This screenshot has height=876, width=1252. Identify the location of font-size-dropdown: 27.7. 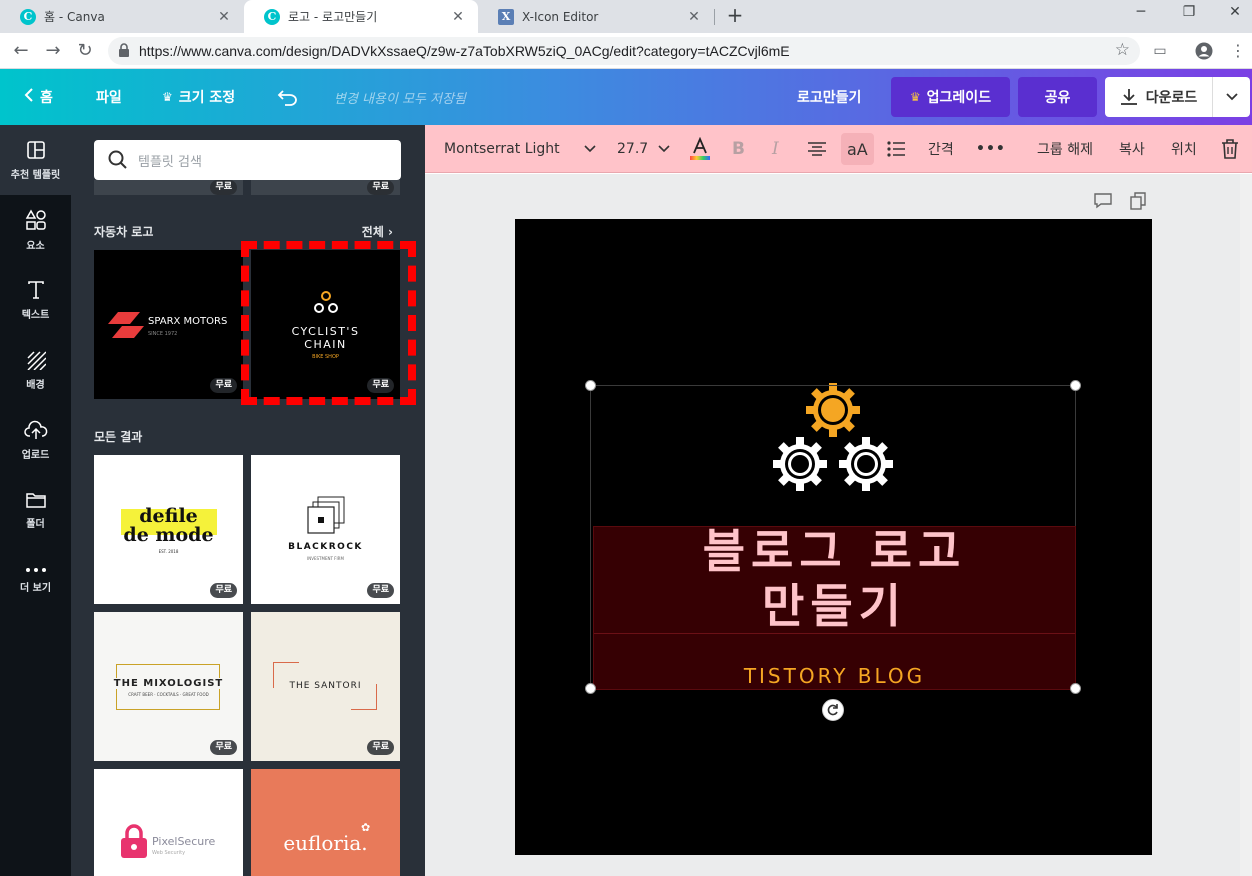
(643, 149).